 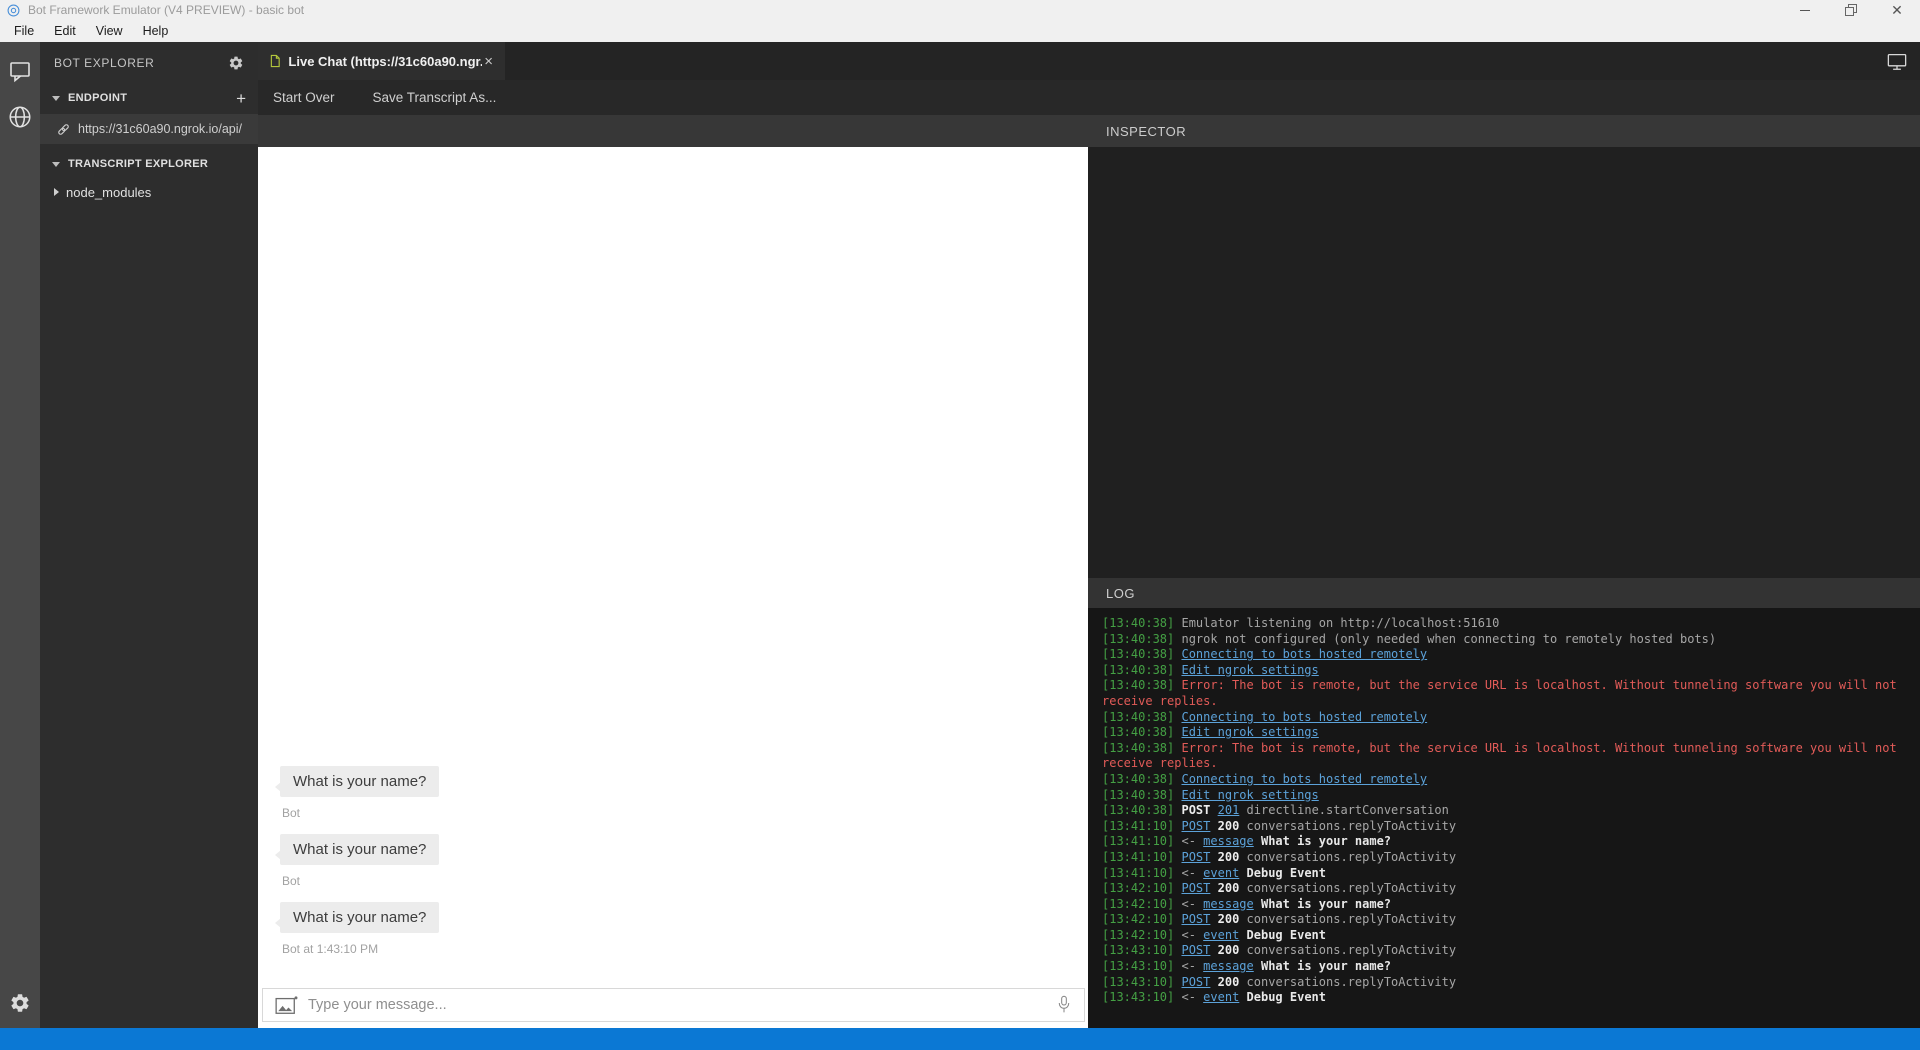 I want to click on minimize-button, so click(x=1805, y=10).